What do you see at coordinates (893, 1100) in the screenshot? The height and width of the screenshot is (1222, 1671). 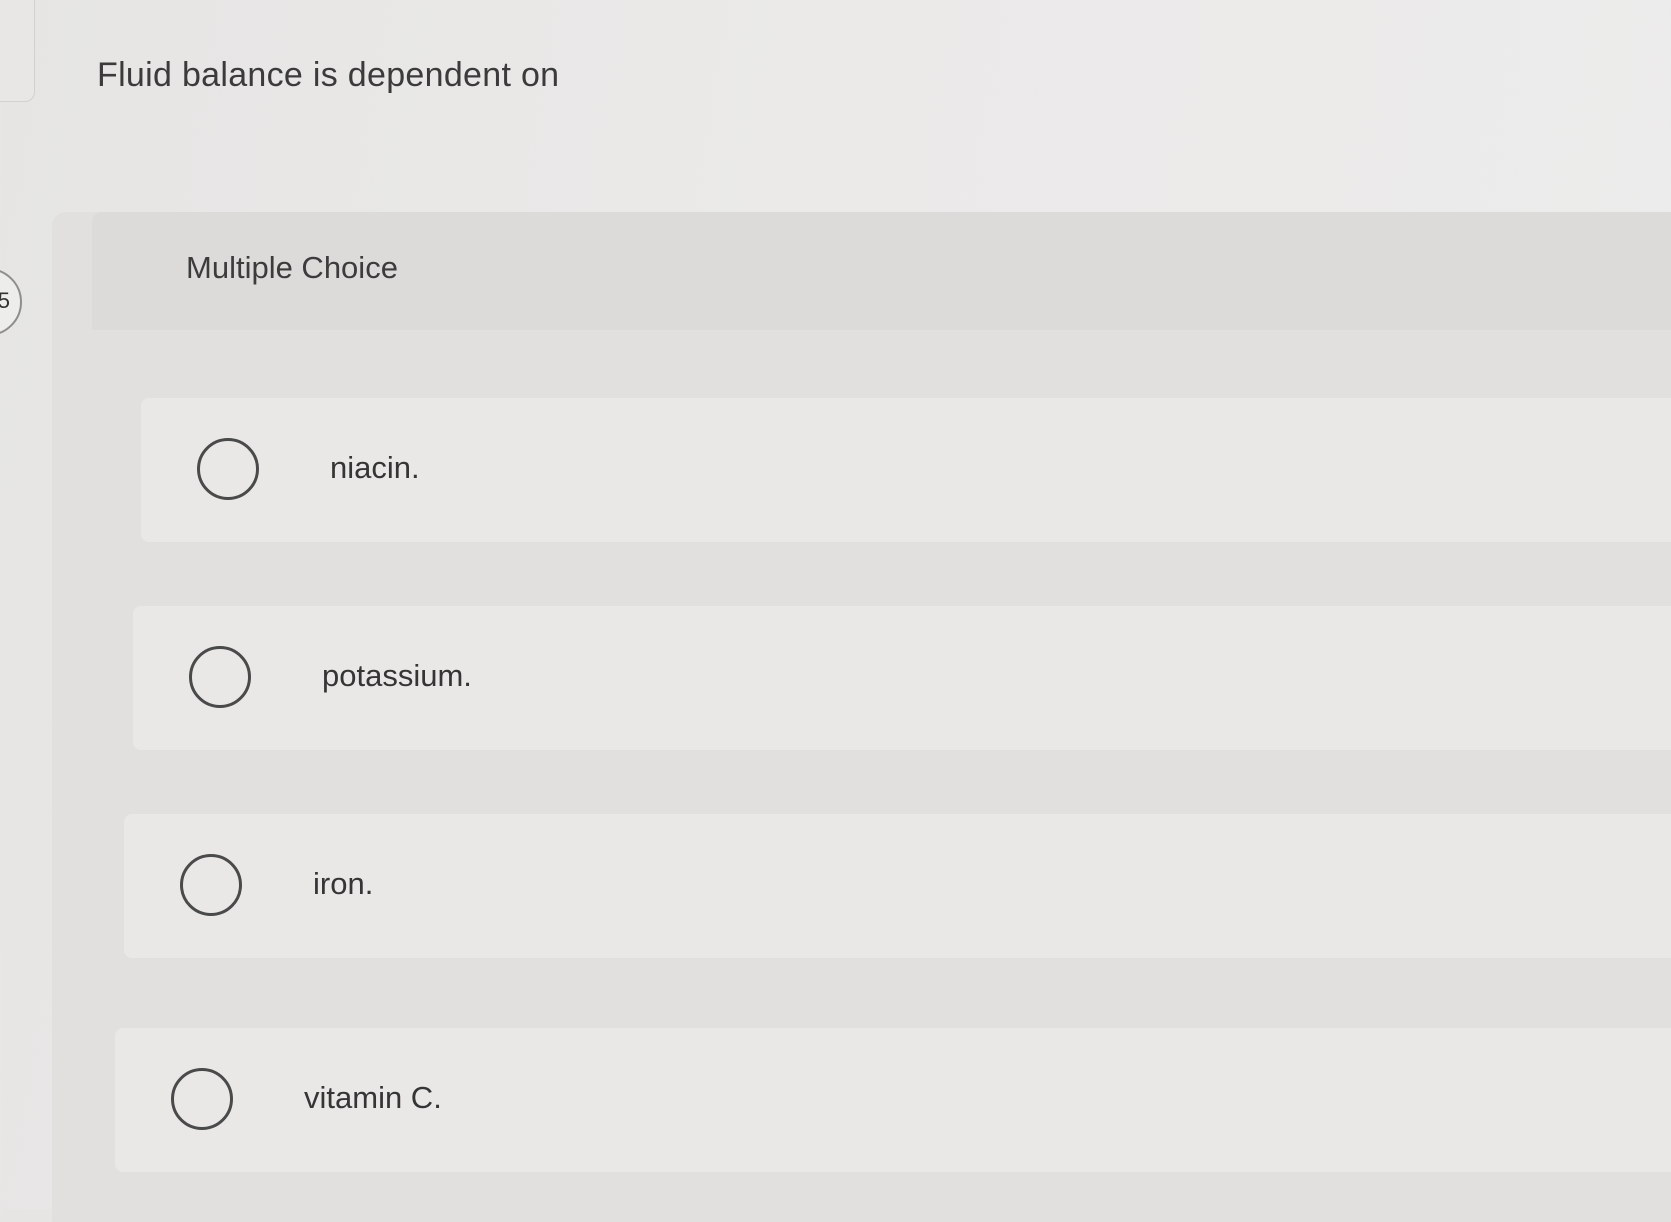 I see `choice-option-4: vitamin C.` at bounding box center [893, 1100].